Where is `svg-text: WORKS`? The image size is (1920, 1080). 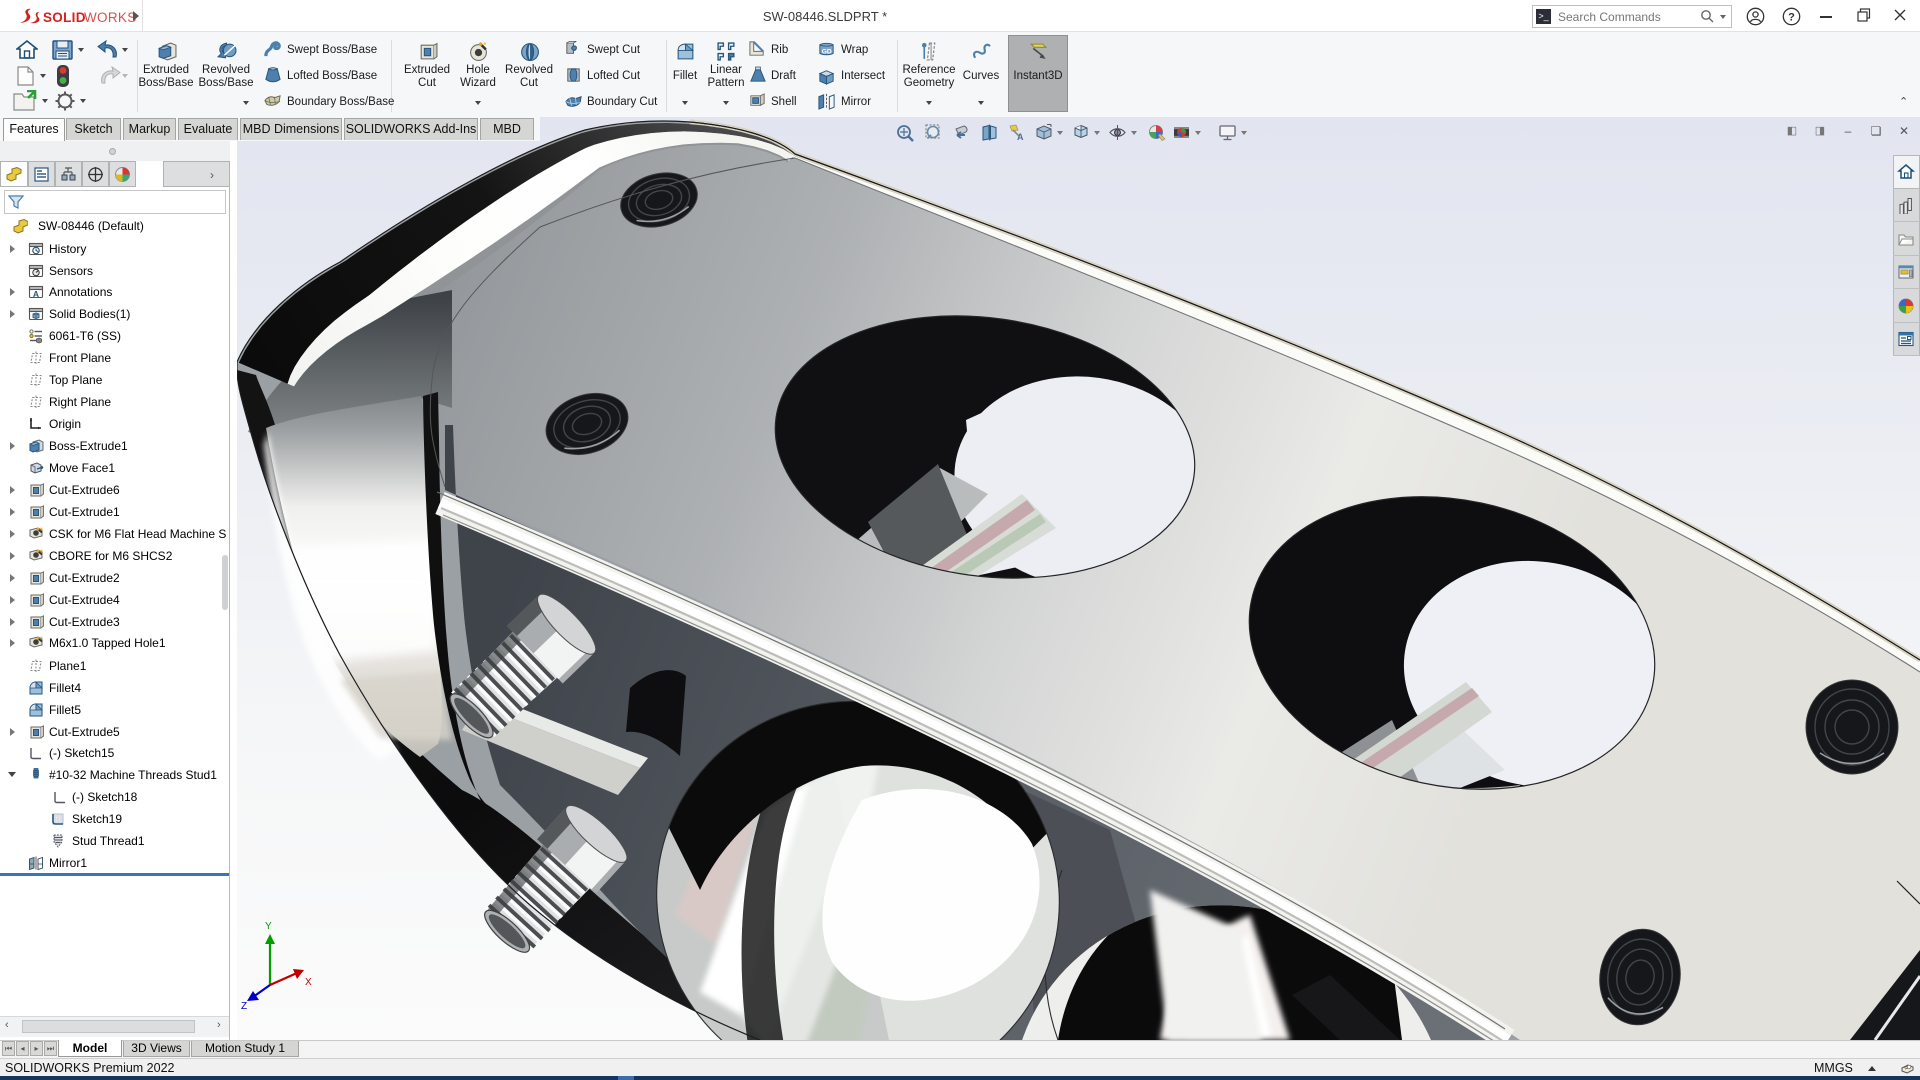 svg-text: WORKS is located at coordinates (110, 17).